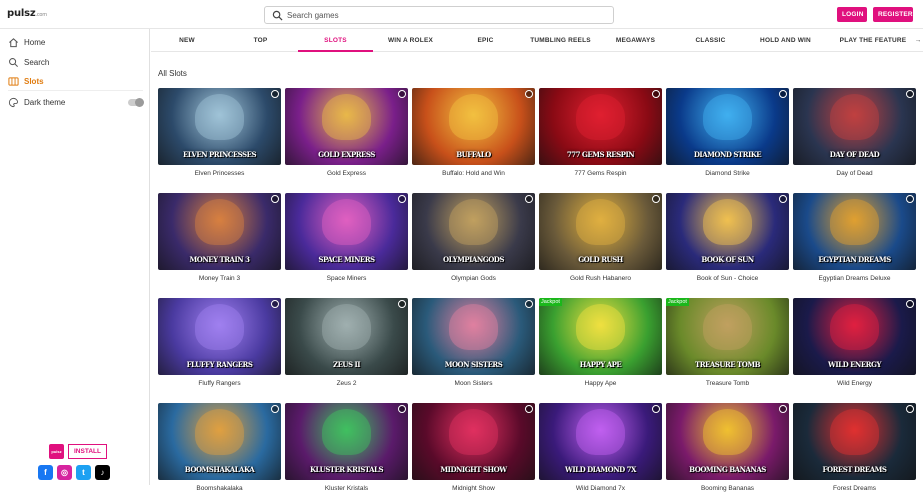 The width and height of the screenshot is (923, 492). I want to click on game-name: Elven Princesses, so click(219, 173).